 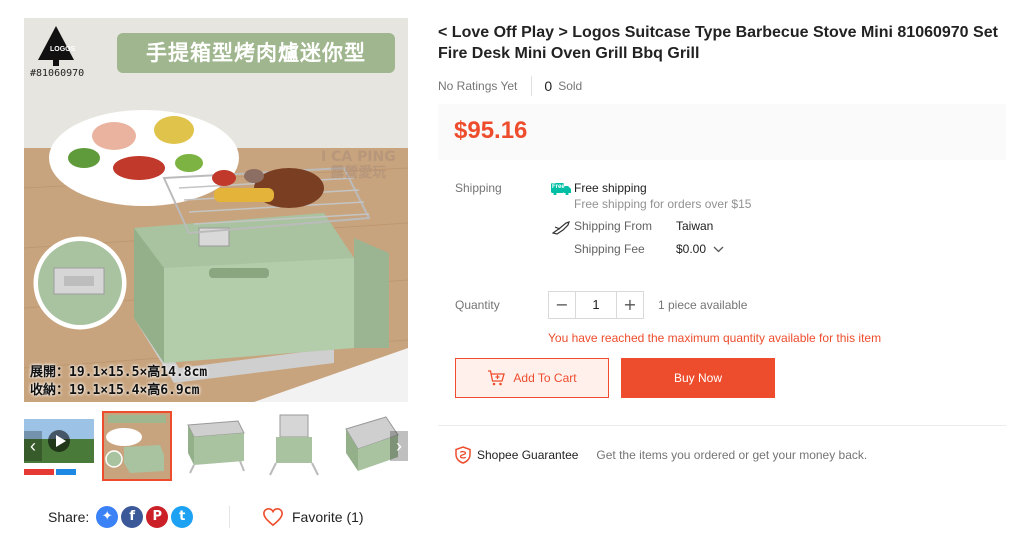 I want to click on thumbnail-1-image, so click(x=137, y=446).